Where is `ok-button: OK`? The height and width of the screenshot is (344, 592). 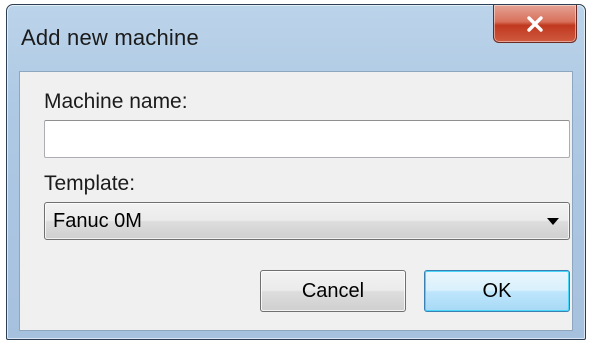 ok-button: OK is located at coordinates (497, 291).